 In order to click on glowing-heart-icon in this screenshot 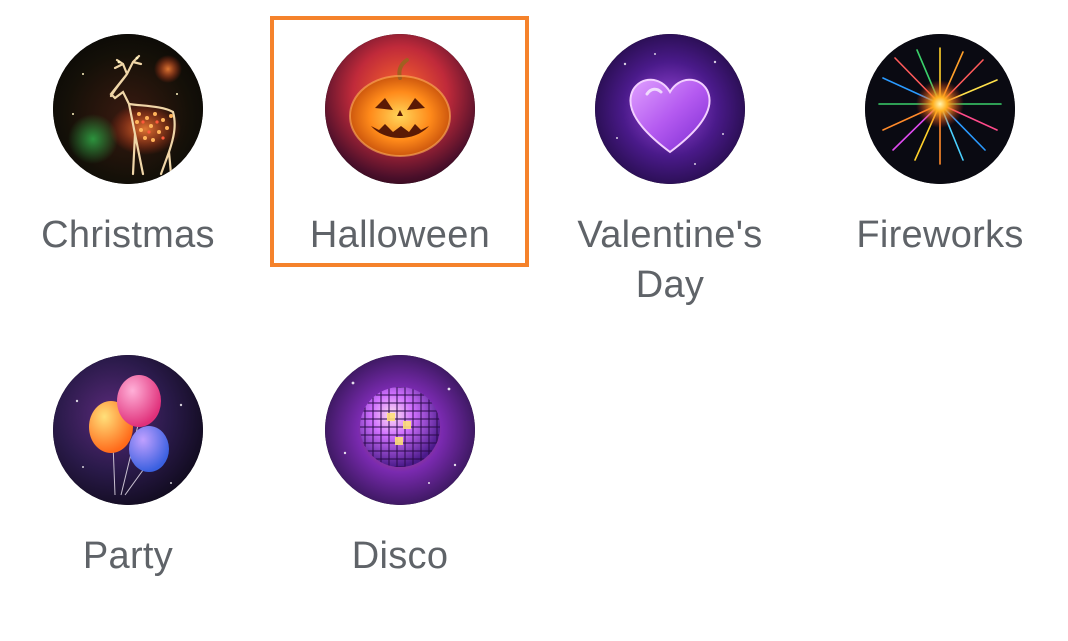, I will do `click(670, 109)`.